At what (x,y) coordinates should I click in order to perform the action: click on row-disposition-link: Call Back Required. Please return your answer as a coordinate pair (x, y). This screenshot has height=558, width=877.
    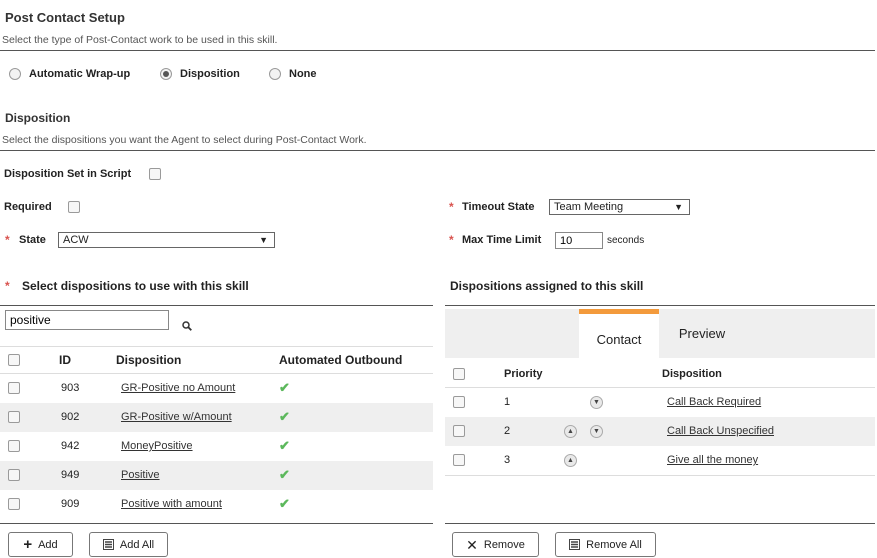
    Looking at the image, I should click on (714, 402).